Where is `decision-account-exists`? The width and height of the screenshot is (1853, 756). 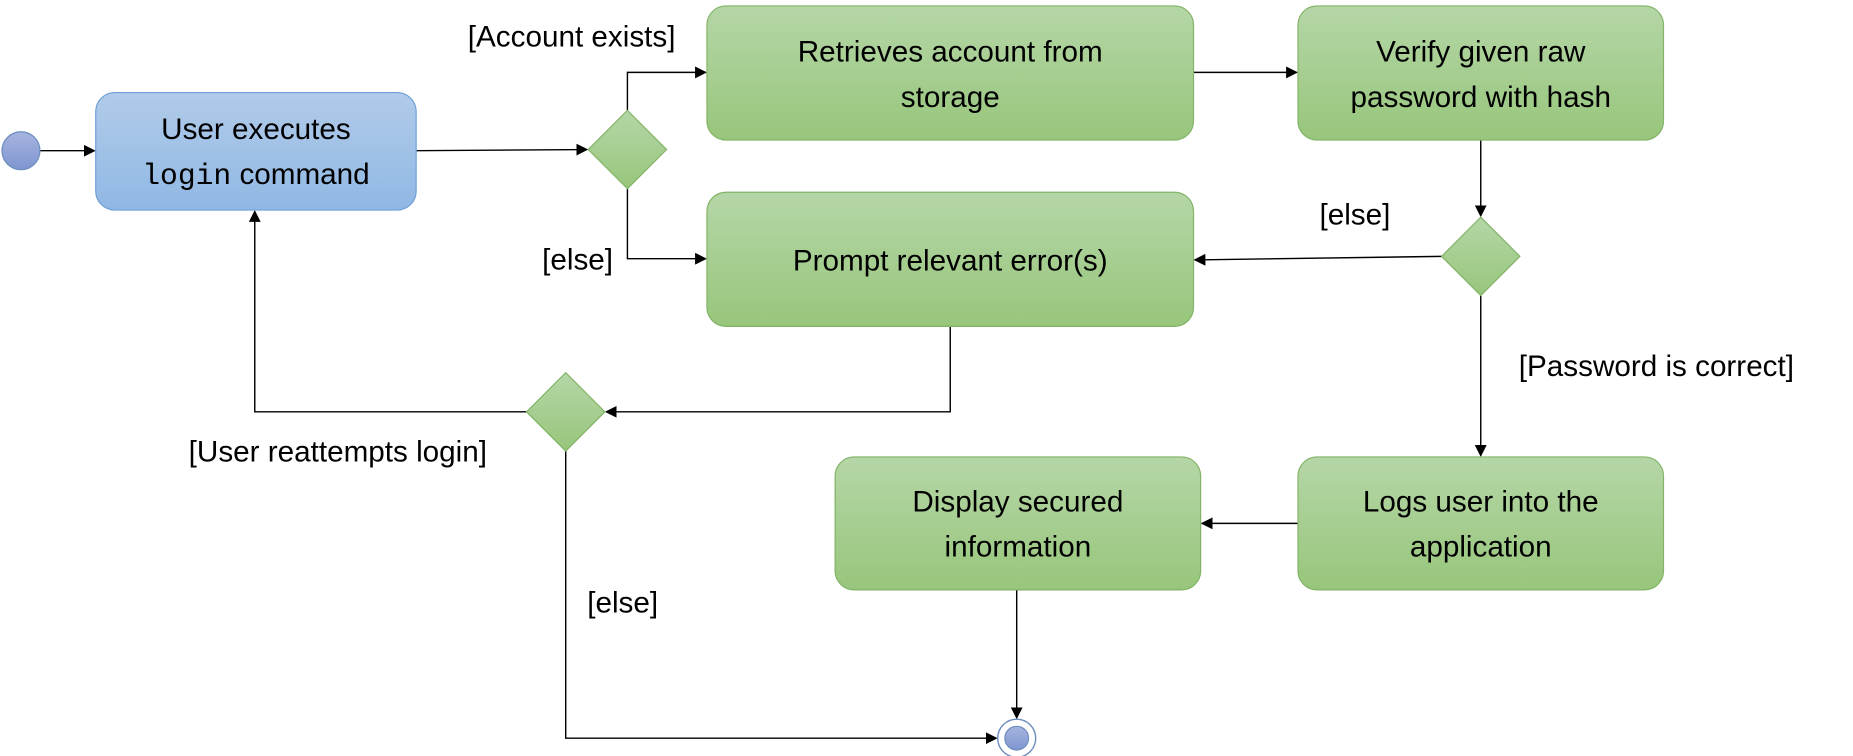 decision-account-exists is located at coordinates (627, 149).